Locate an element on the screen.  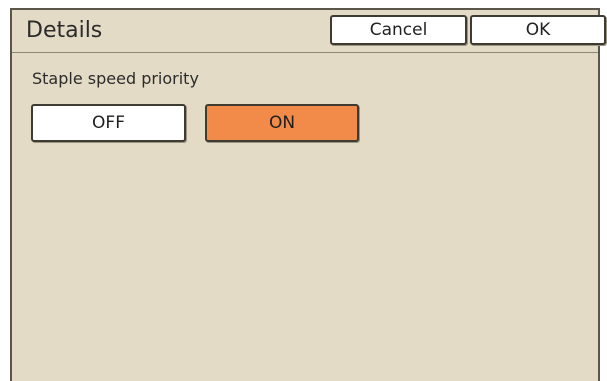
off-button: OFF is located at coordinates (108, 123).